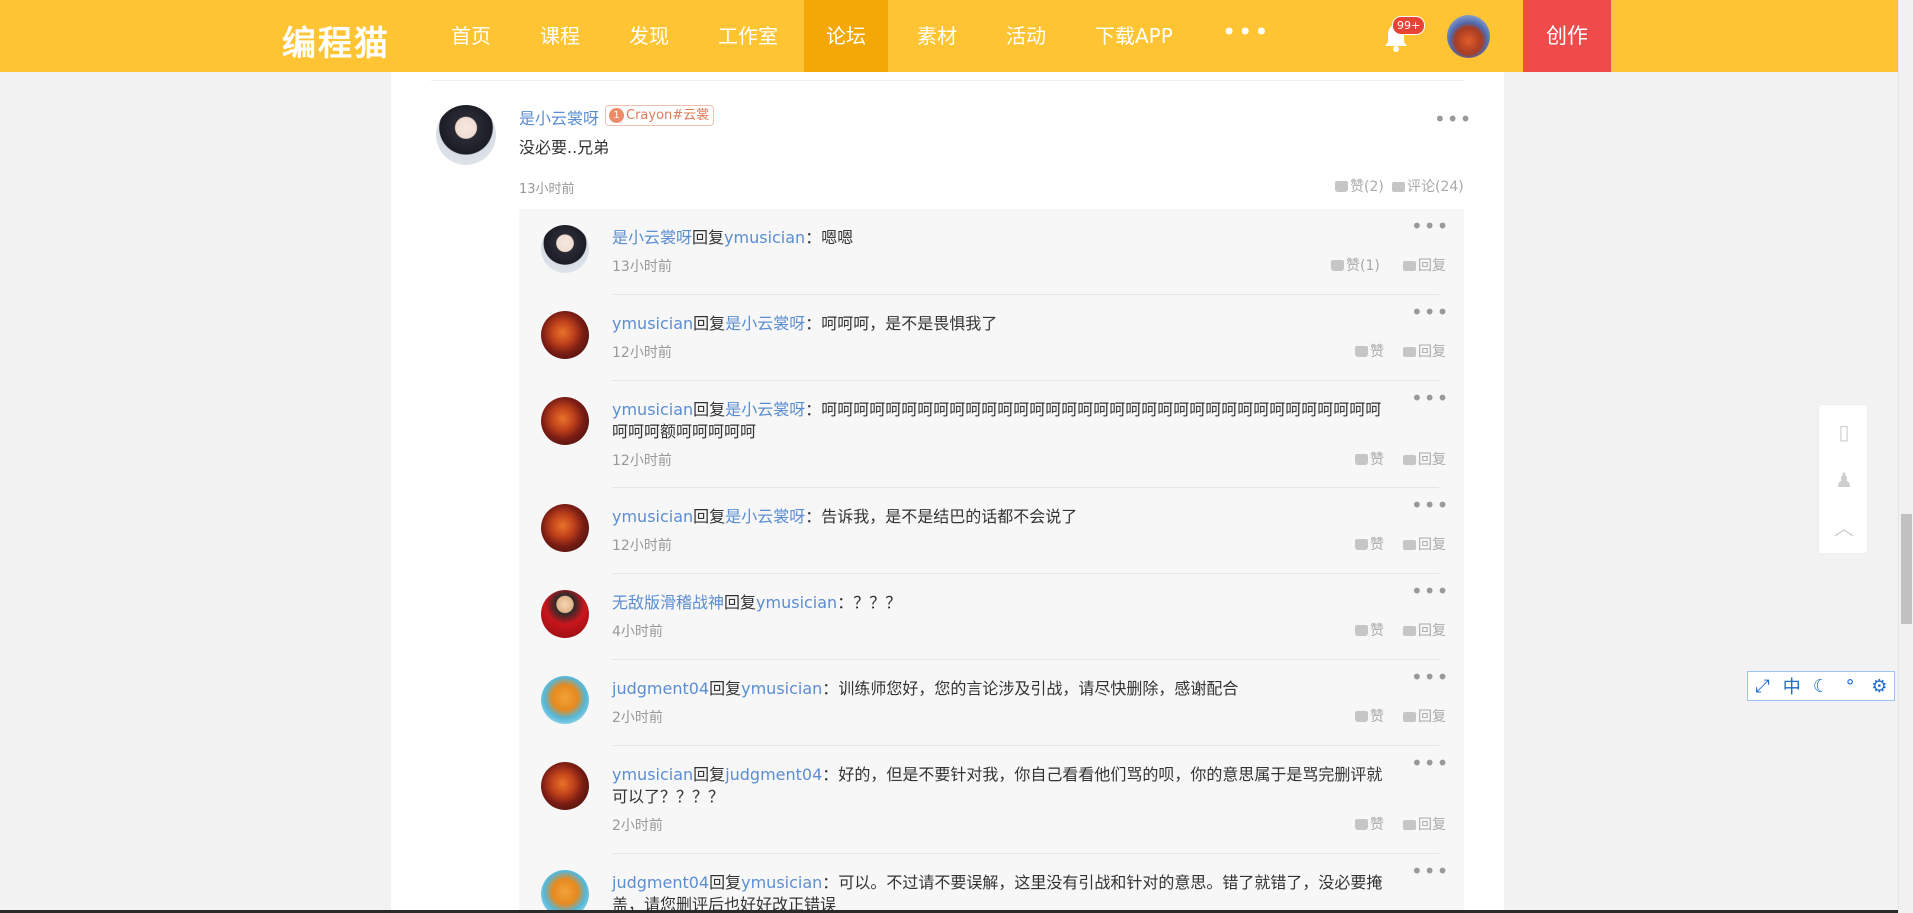 This screenshot has width=1913, height=913. I want to click on reply-content: 呵呵呵，是不是畏惧我了, so click(909, 323).